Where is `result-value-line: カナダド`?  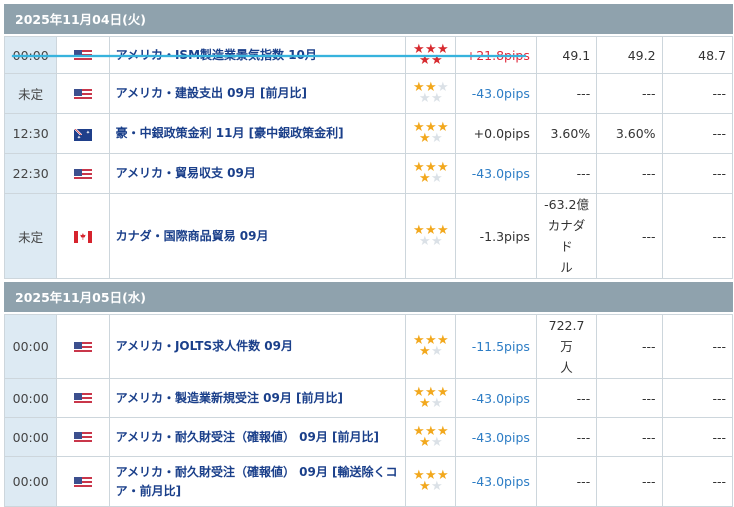 result-value-line: カナダド is located at coordinates (566, 236).